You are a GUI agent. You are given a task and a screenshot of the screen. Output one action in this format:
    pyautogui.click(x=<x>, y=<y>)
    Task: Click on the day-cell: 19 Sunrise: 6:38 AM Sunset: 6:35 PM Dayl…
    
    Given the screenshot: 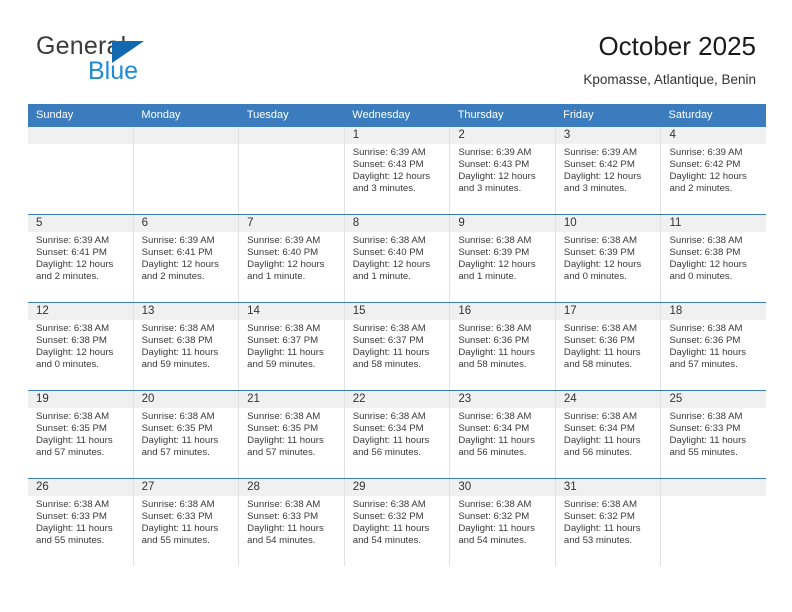 What is the action you would take?
    pyautogui.click(x=81, y=434)
    